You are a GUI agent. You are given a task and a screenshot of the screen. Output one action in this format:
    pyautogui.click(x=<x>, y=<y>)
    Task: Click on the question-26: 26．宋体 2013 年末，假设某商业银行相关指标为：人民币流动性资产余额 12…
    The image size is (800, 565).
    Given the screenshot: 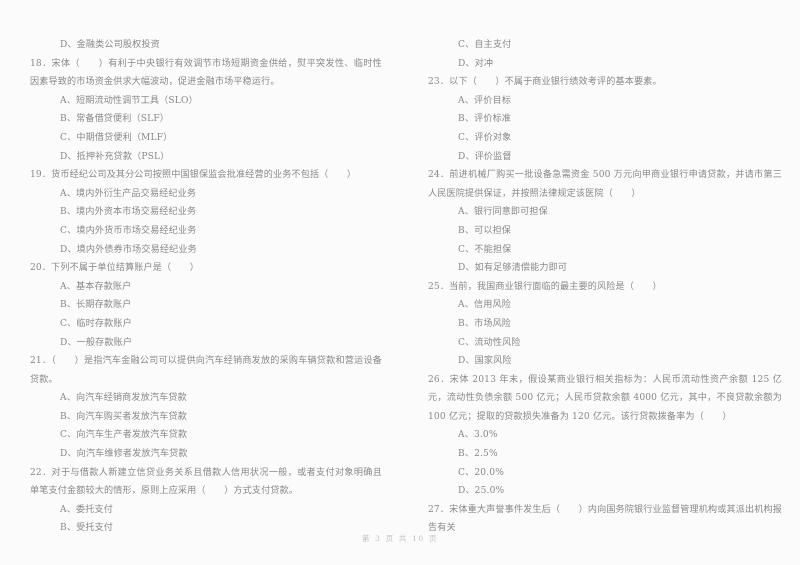 What is the action you would take?
    pyautogui.click(x=605, y=398)
    